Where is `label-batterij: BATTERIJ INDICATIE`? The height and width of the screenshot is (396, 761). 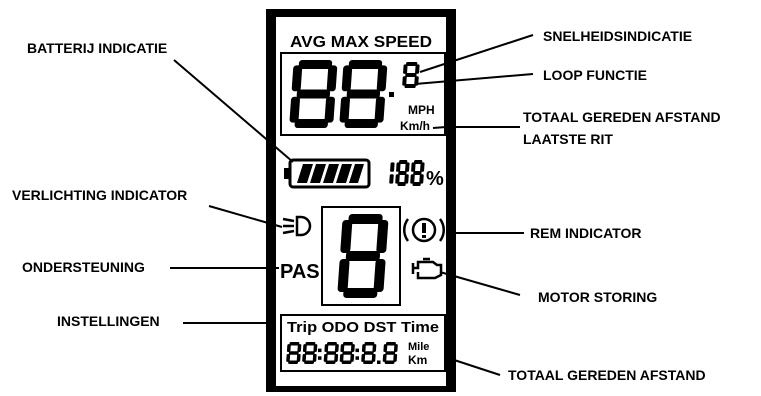 label-batterij: BATTERIJ INDICATIE is located at coordinates (97, 48).